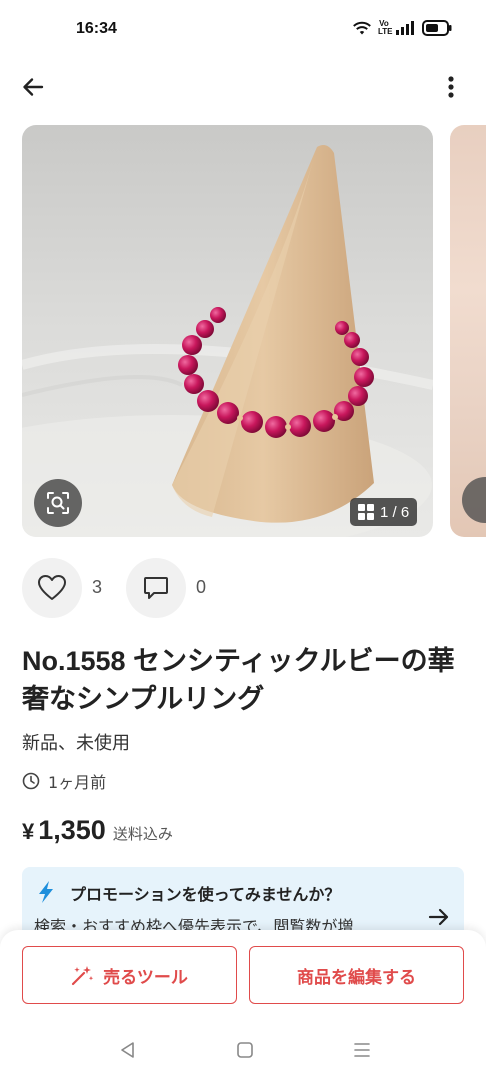 Image resolution: width=486 pixels, height=1080 pixels. What do you see at coordinates (385, 27) in the screenshot?
I see `volte-icon: Vo LTE` at bounding box center [385, 27].